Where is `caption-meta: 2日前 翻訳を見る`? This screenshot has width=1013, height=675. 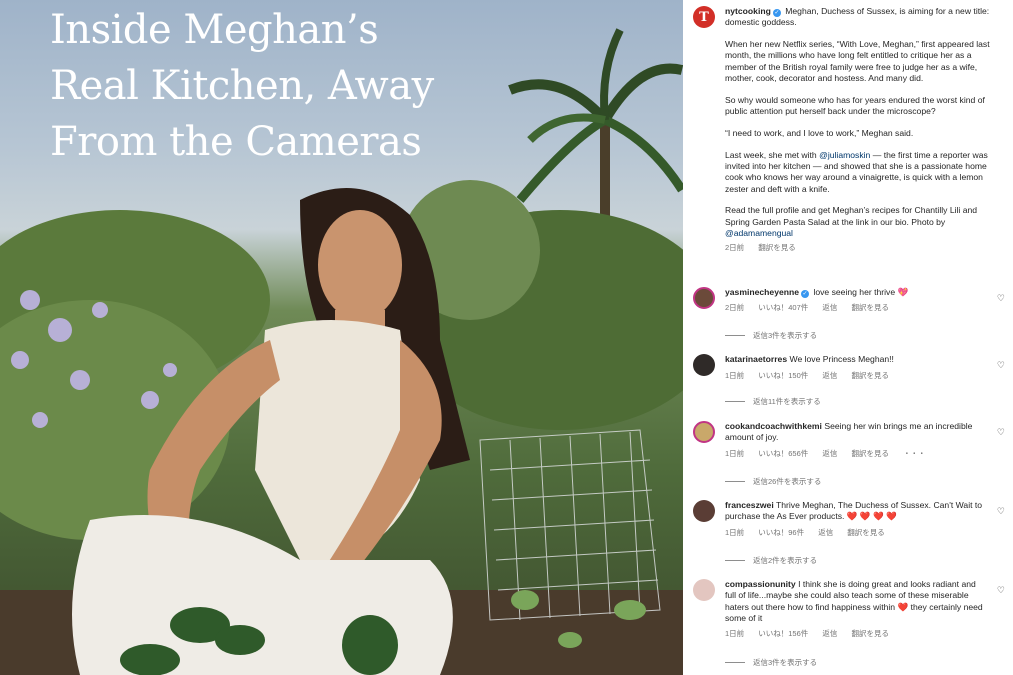 caption-meta: 2日前 翻訳を見る is located at coordinates (863, 247).